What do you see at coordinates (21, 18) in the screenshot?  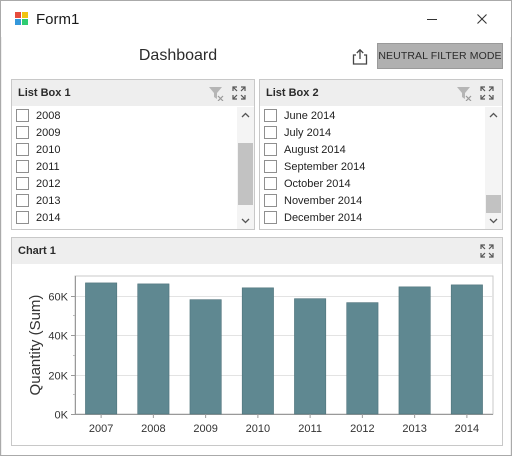 I see `app-icon` at bounding box center [21, 18].